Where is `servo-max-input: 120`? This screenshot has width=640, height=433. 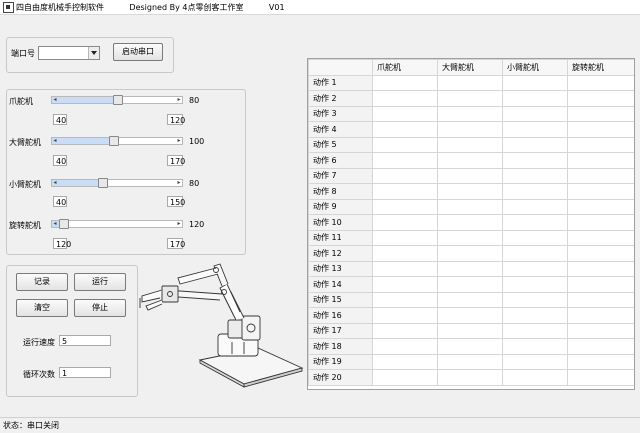 servo-max-input: 120 is located at coordinates (176, 119).